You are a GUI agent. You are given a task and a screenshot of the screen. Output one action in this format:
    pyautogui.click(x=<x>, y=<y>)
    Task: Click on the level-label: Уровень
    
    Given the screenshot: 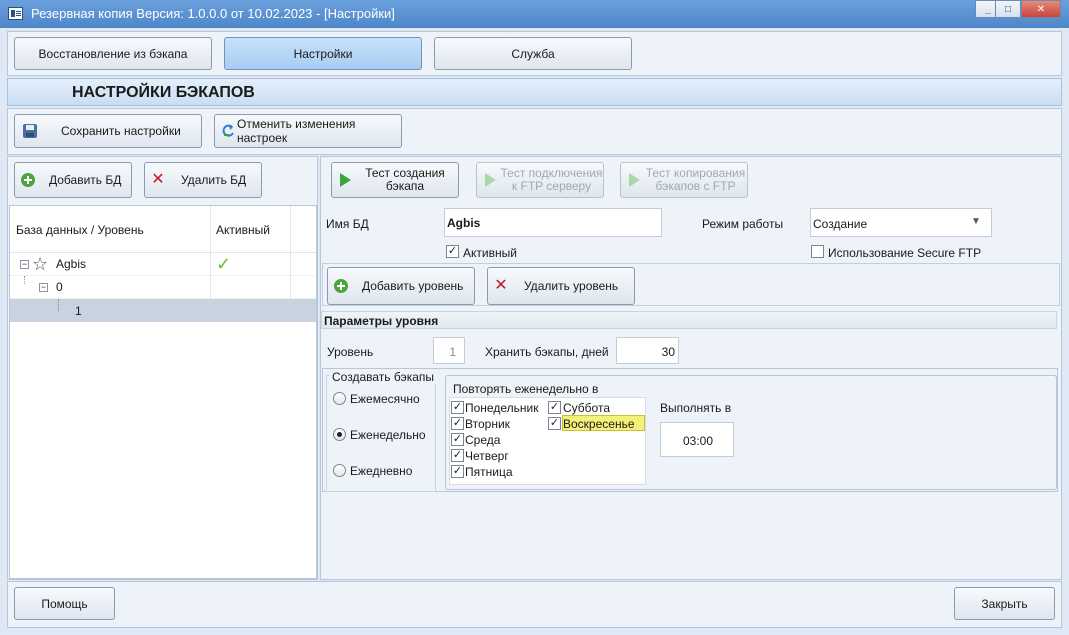 What is the action you would take?
    pyautogui.click(x=350, y=352)
    